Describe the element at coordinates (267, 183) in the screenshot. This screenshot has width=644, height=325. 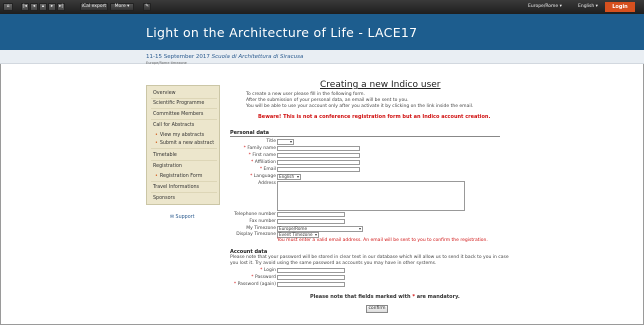
I see `address-label: Address` at that location.